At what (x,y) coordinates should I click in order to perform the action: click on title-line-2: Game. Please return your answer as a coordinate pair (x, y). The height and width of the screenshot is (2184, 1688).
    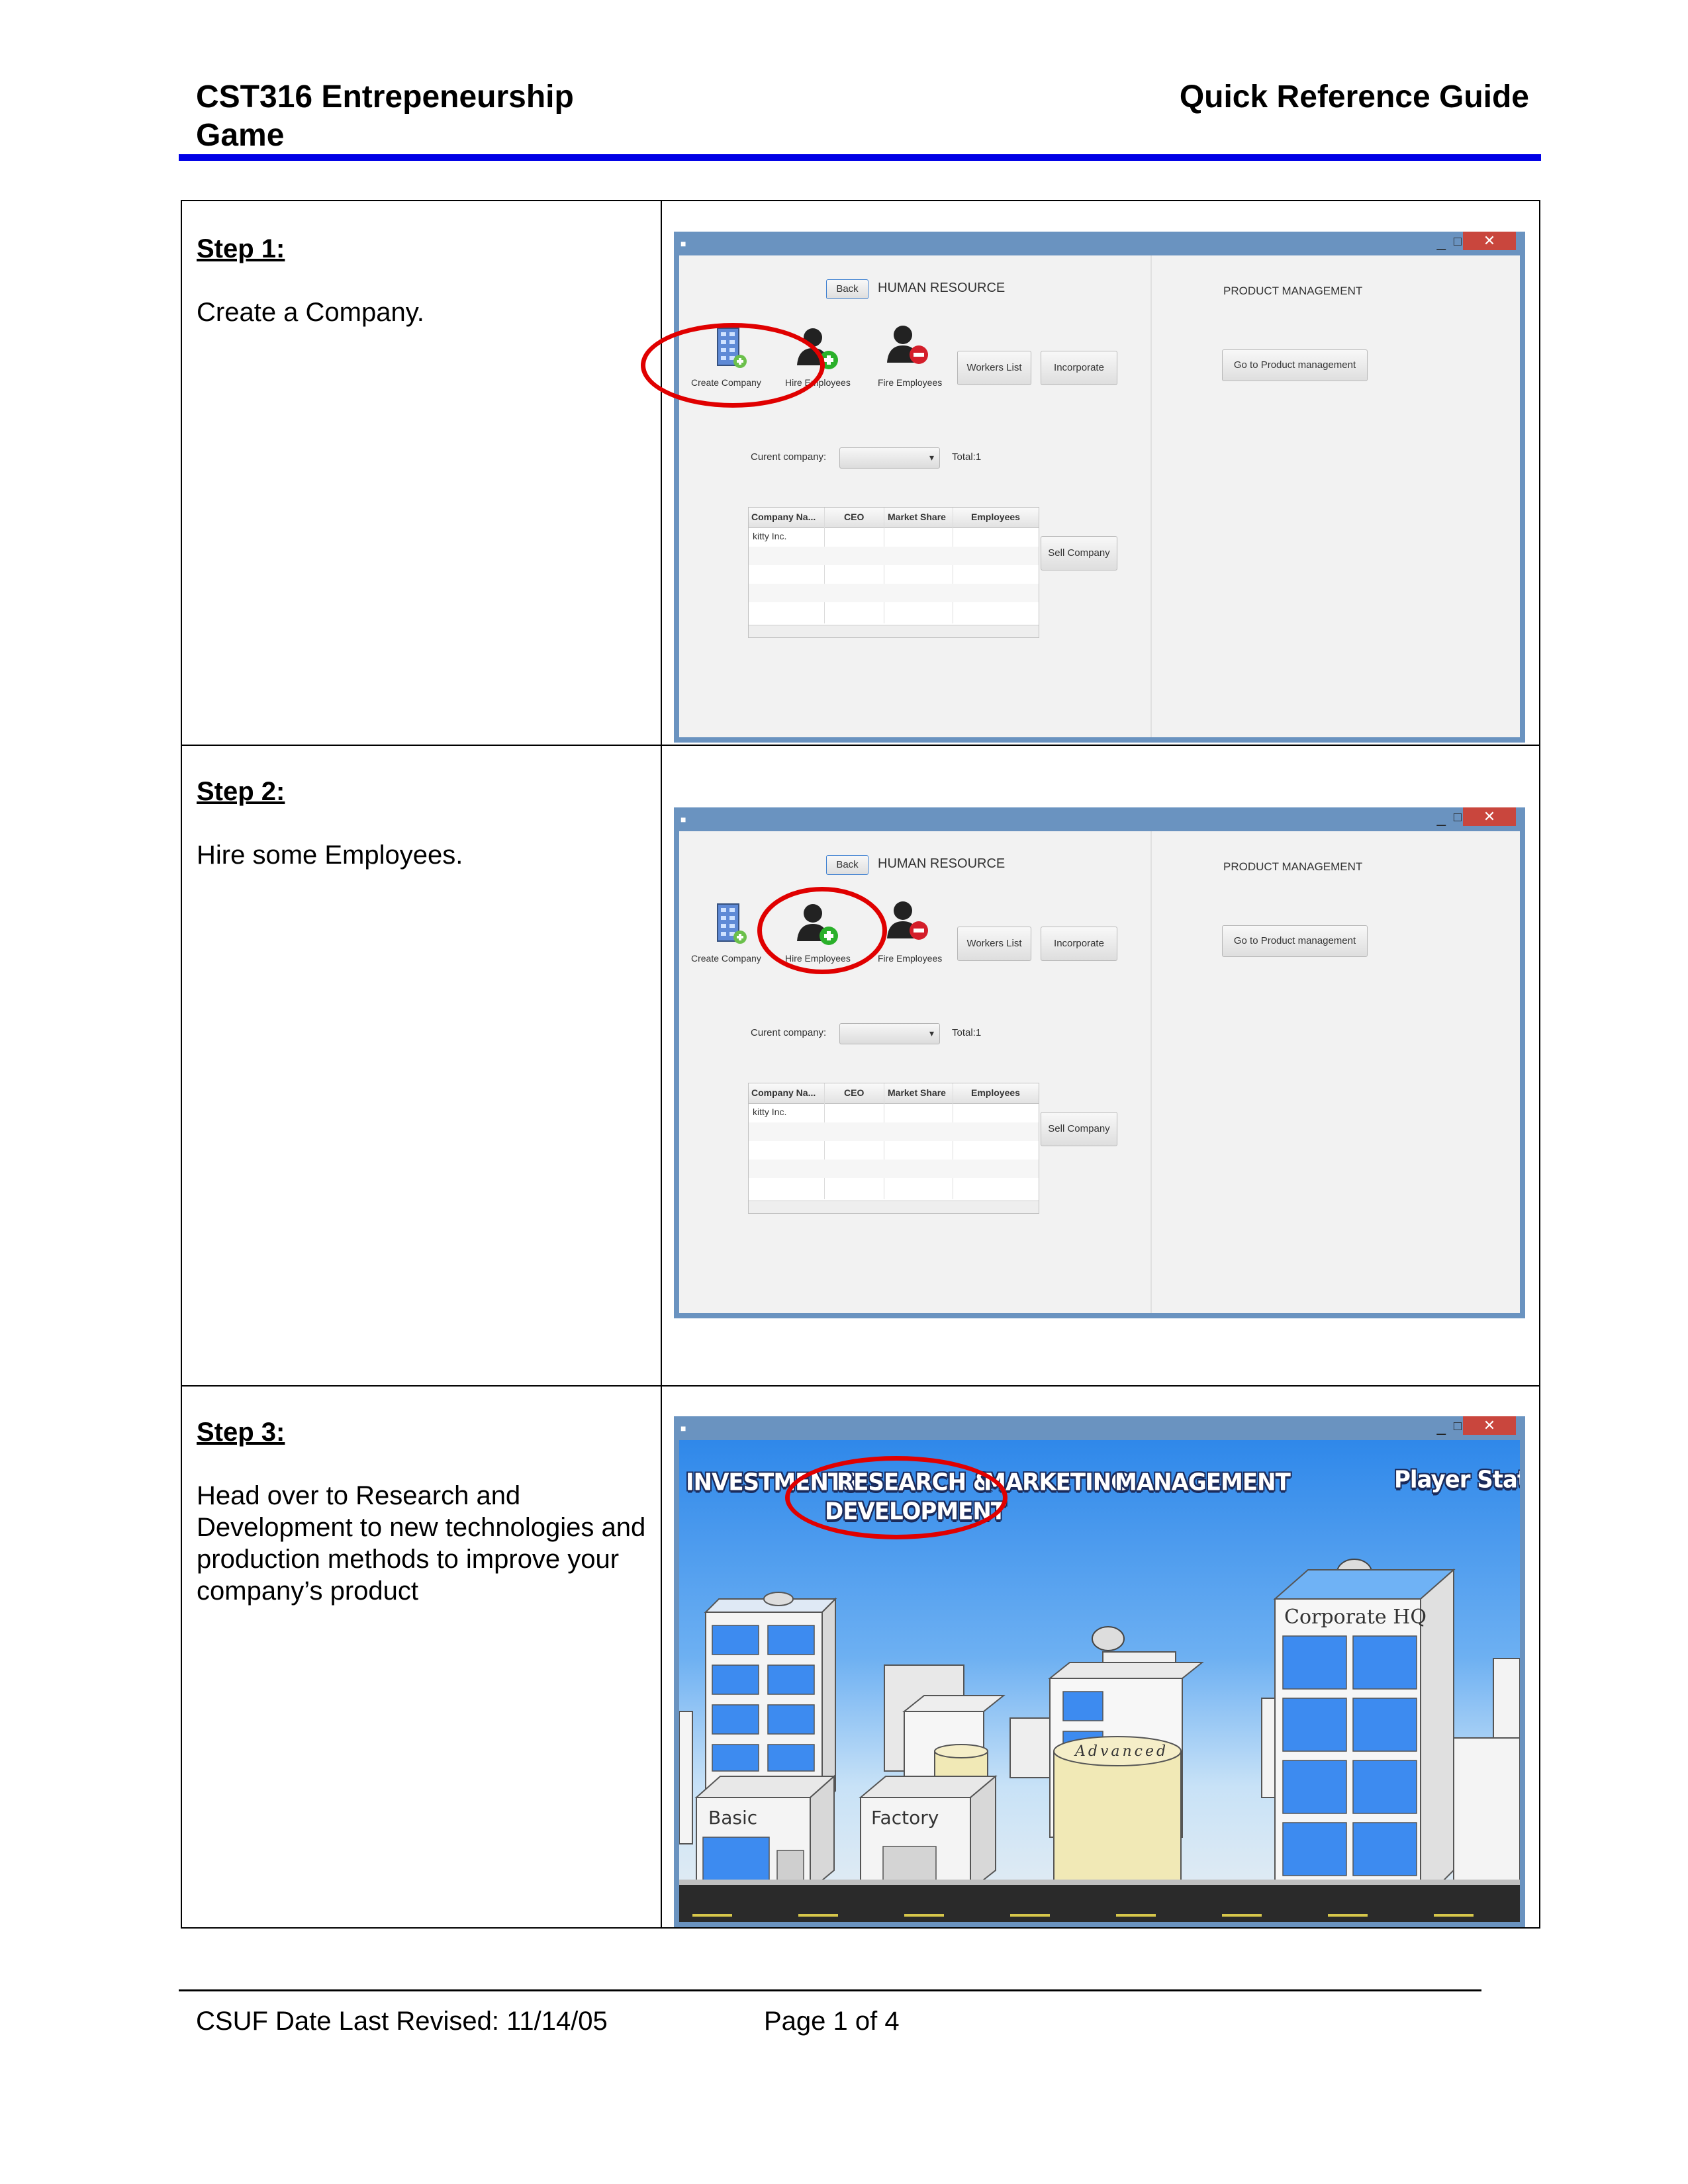
    Looking at the image, I should click on (240, 135).